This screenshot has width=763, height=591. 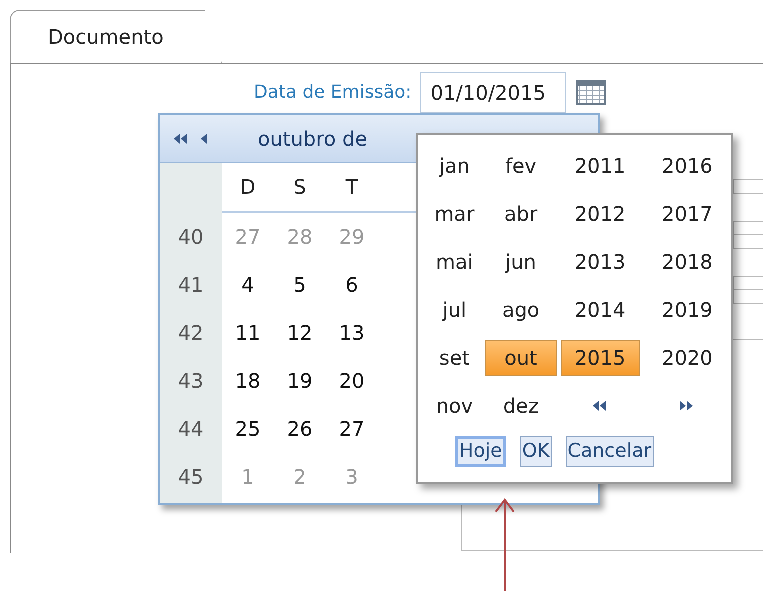 I want to click on day-cell: 5, so click(x=300, y=285).